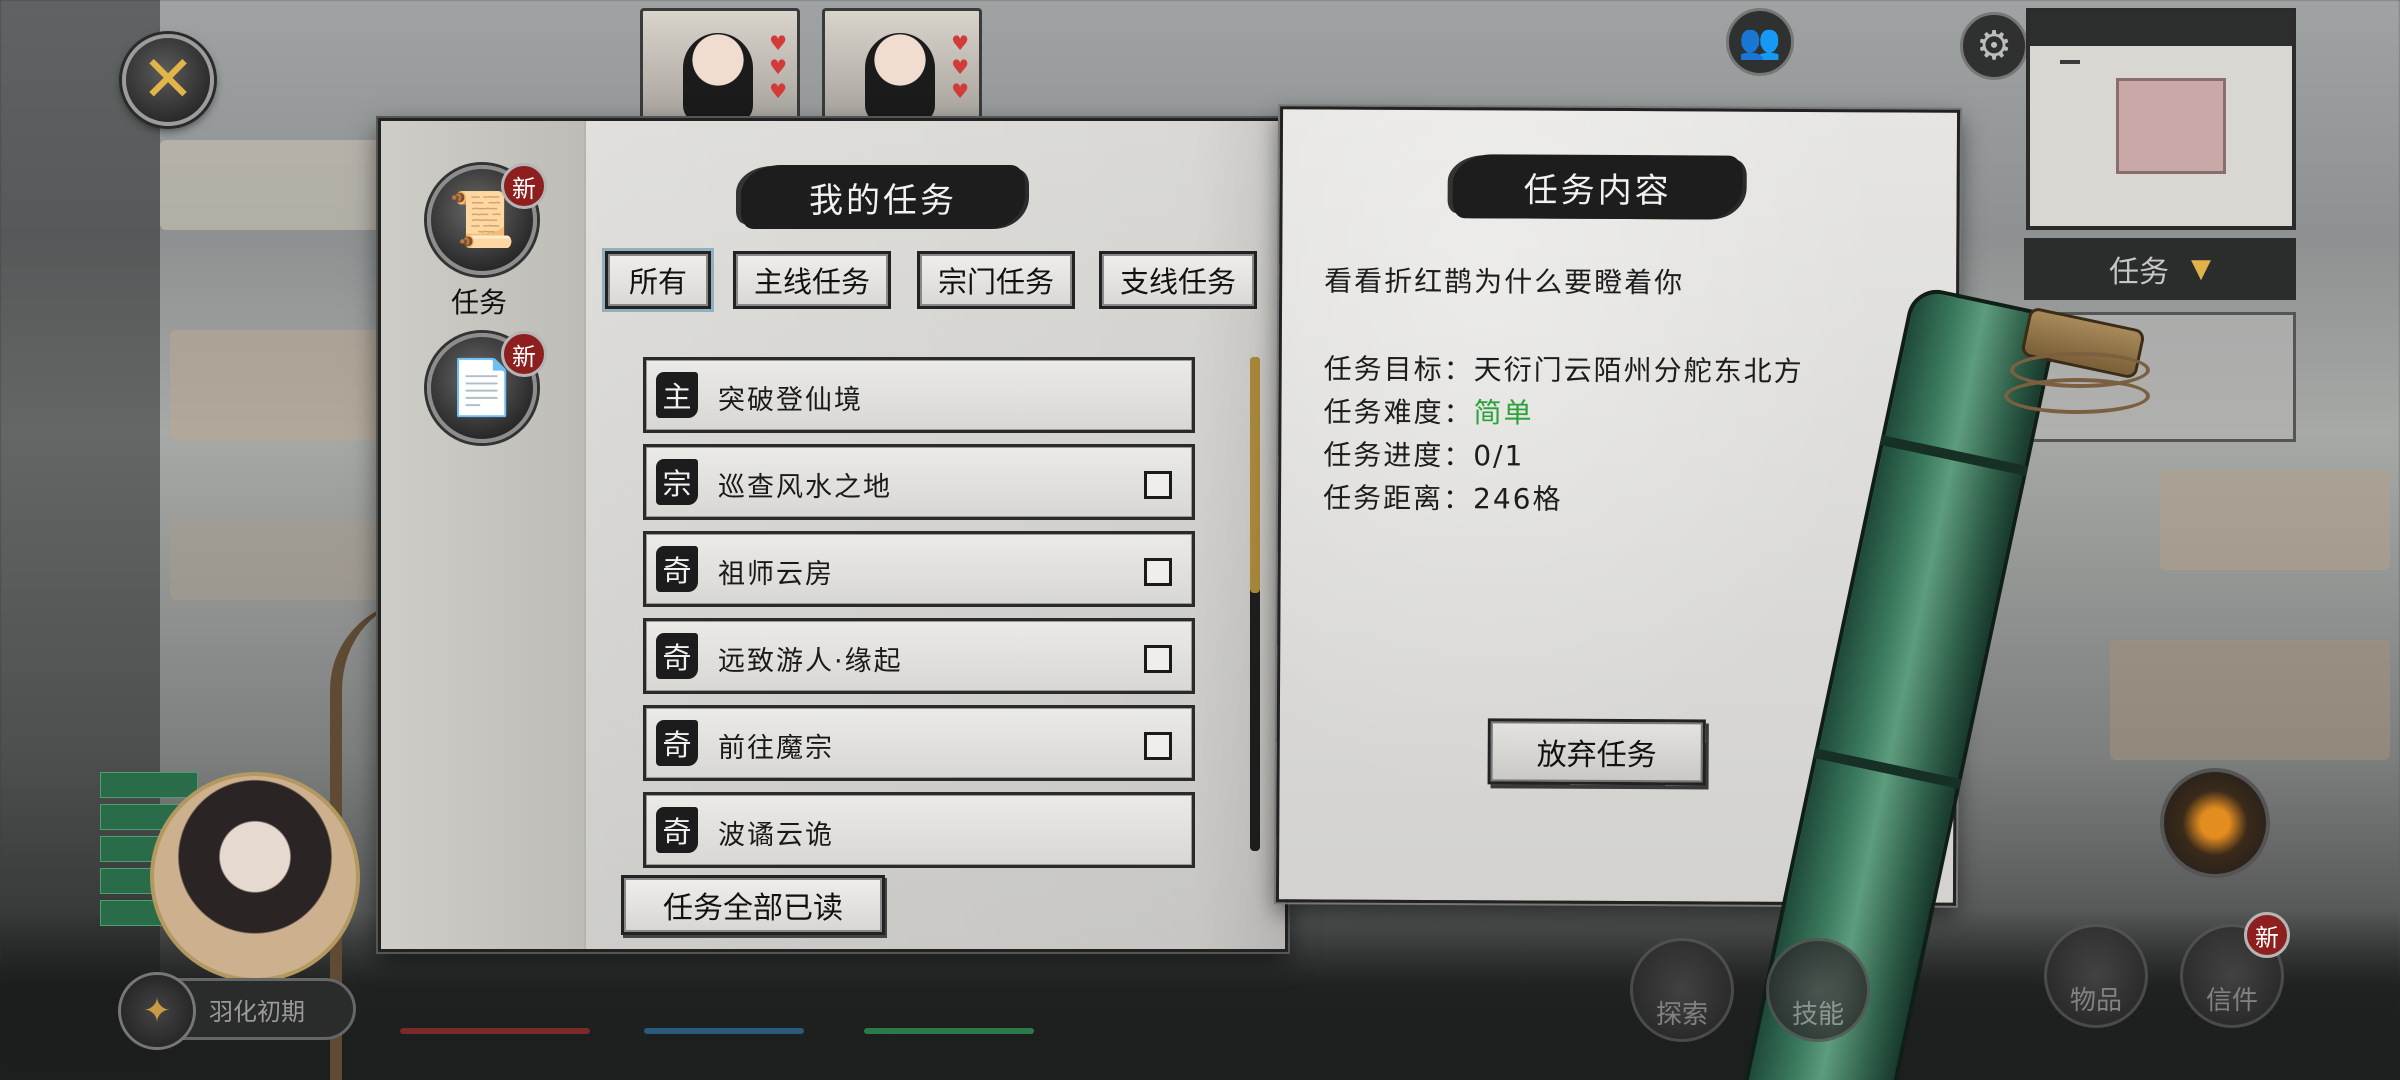  What do you see at coordinates (805, 487) in the screenshot?
I see `quest-name: 巡查风水之地` at bounding box center [805, 487].